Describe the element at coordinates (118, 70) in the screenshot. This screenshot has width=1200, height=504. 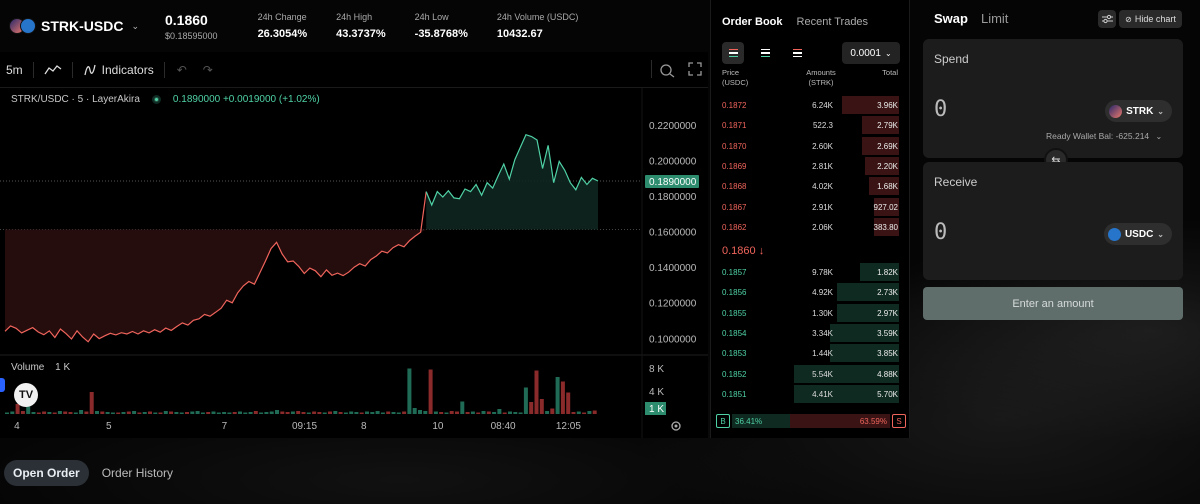
I see `indicators-button: Indicators` at that location.